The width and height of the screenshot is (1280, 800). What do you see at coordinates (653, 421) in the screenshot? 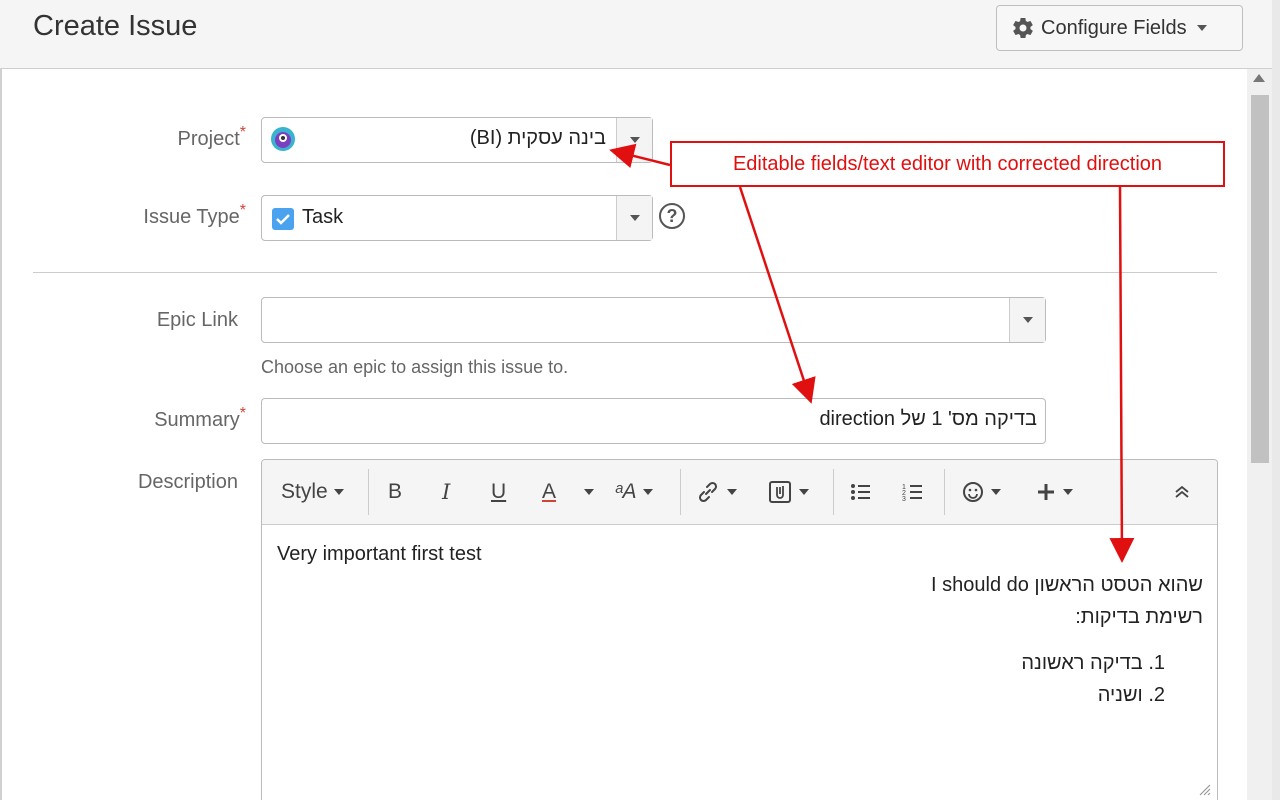
I see `summary-input: בדיקה מס' 1 של direction` at bounding box center [653, 421].